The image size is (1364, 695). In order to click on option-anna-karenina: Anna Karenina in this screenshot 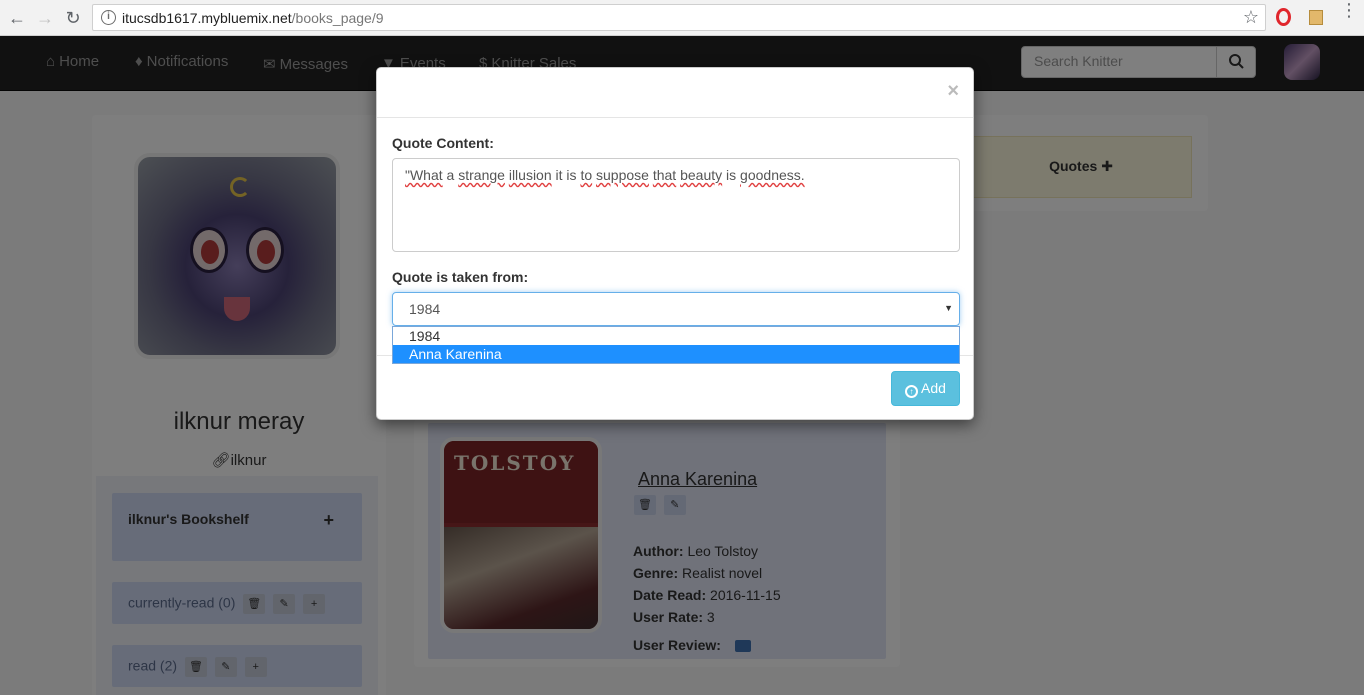, I will do `click(676, 354)`.